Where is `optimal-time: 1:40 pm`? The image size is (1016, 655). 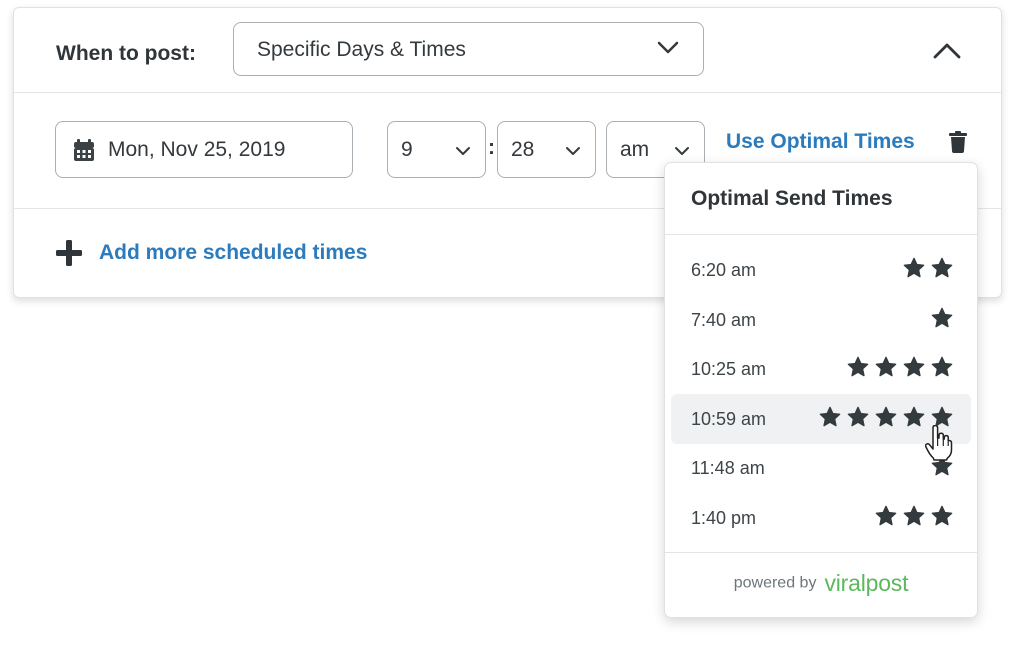
optimal-time: 1:40 pm is located at coordinates (724, 518).